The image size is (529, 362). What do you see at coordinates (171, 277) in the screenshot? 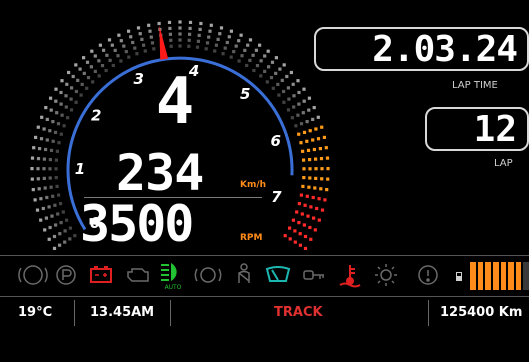
I see `auto-headlight-icon: AUTO` at bounding box center [171, 277].